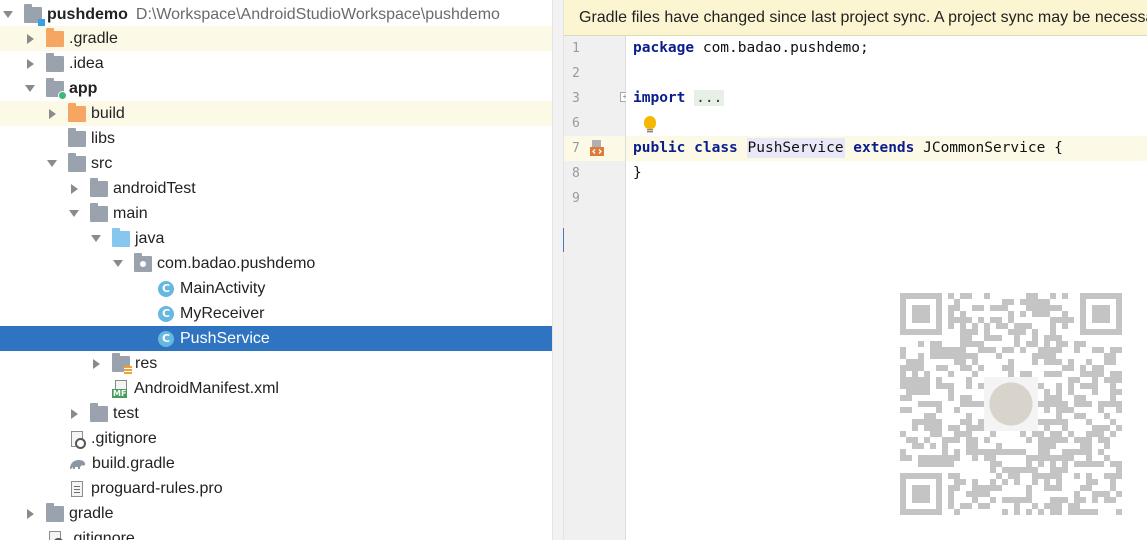  I want to click on tree-item-pushservice: C PushService, so click(276, 338).